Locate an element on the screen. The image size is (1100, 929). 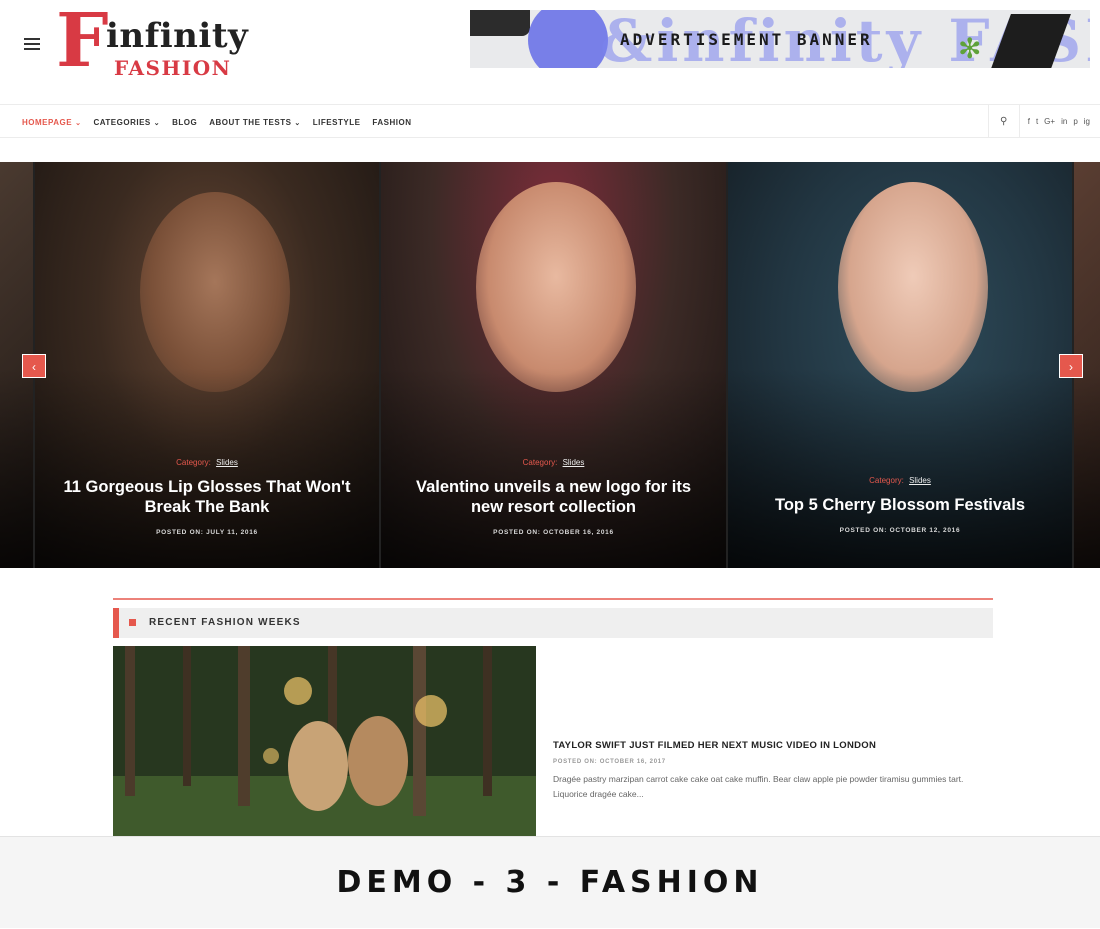
recent-section: RECENT FASHION WEEKS is located at coordinates (553, 618).